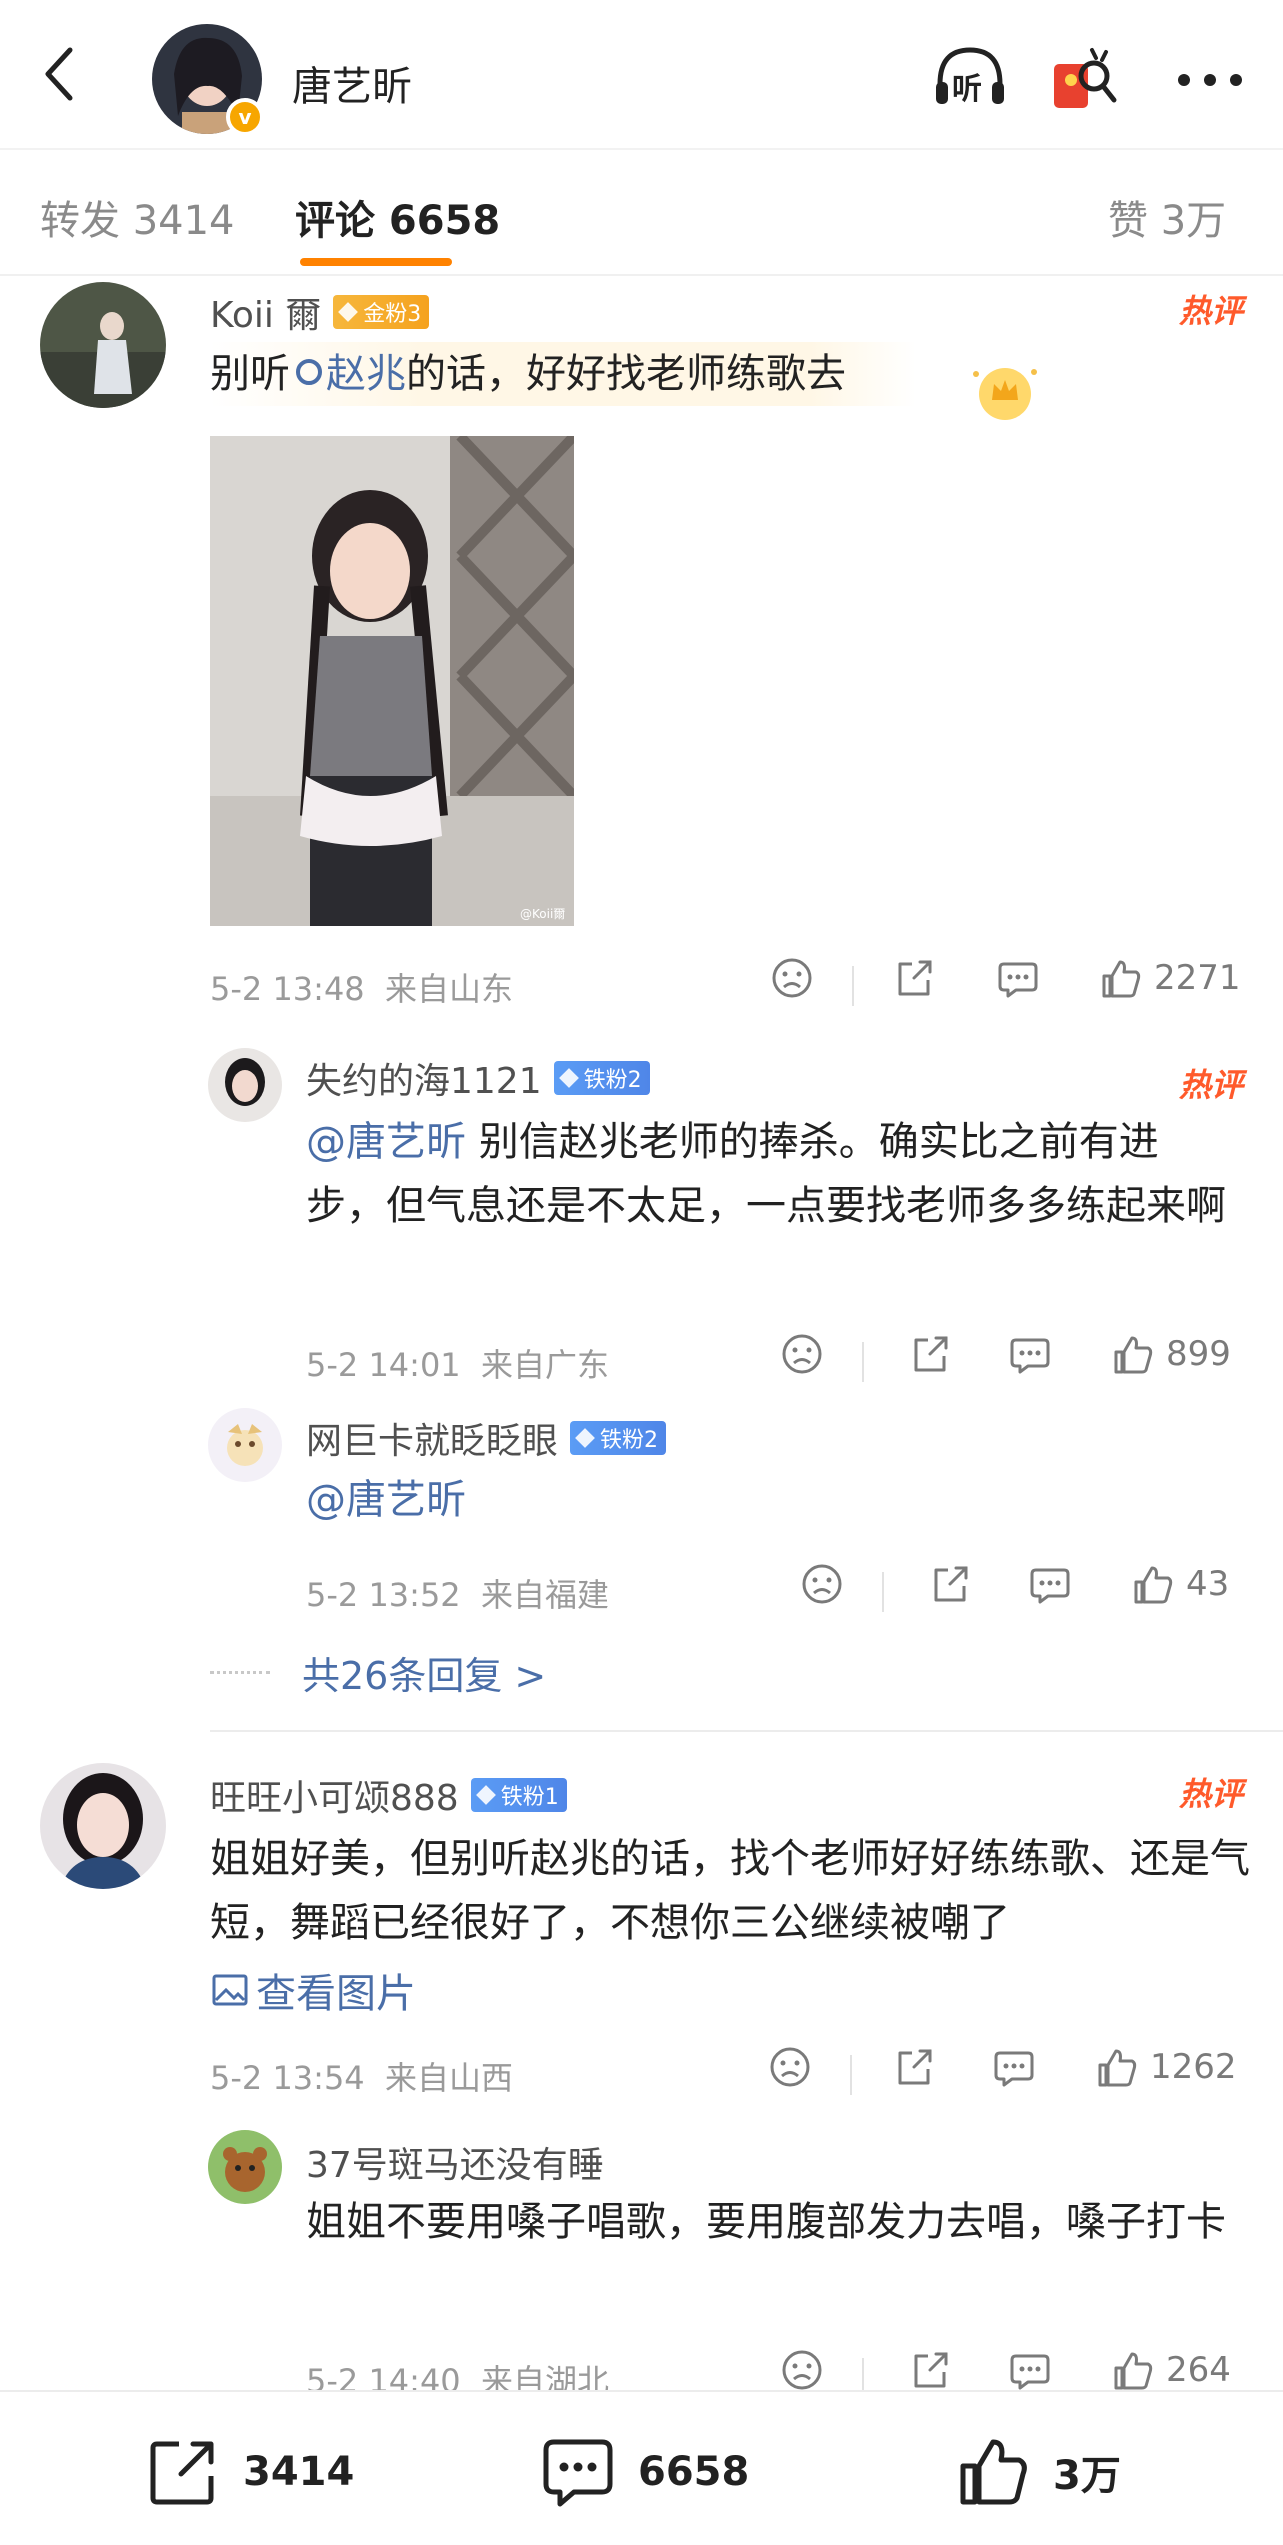 The width and height of the screenshot is (1283, 2545). What do you see at coordinates (240, 1672) in the screenshot?
I see `dotted-line` at bounding box center [240, 1672].